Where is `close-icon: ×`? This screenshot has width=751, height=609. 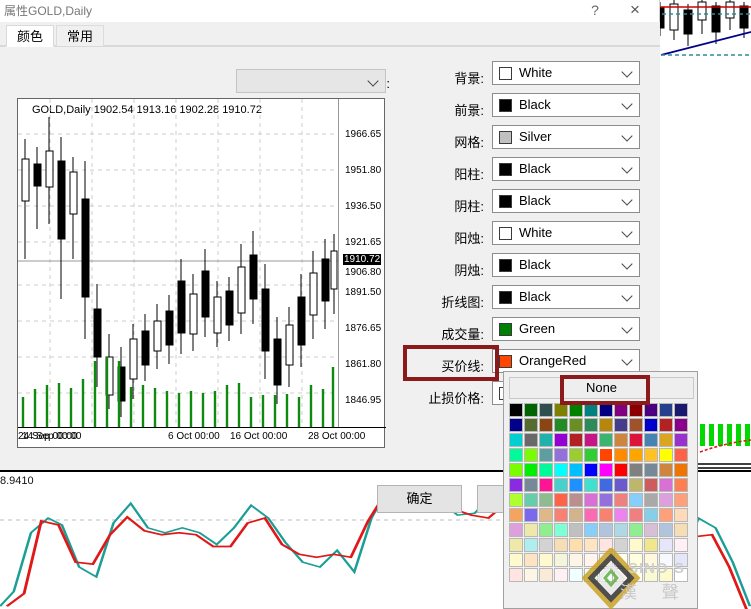 close-icon: × is located at coordinates (635, 11).